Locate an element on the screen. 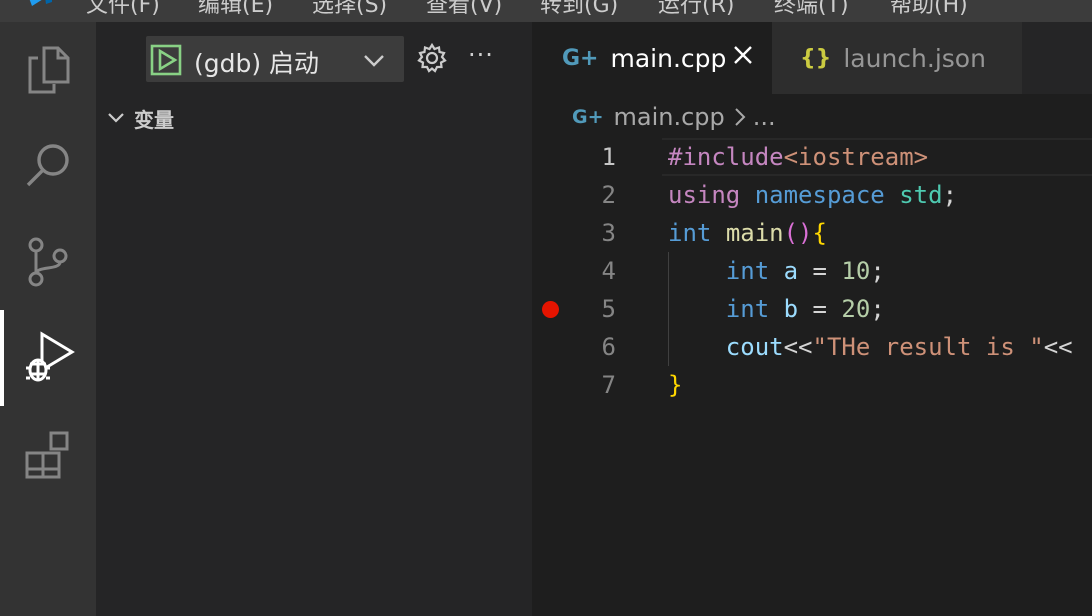 The image size is (1092, 616). token: { is located at coordinates (819, 233).